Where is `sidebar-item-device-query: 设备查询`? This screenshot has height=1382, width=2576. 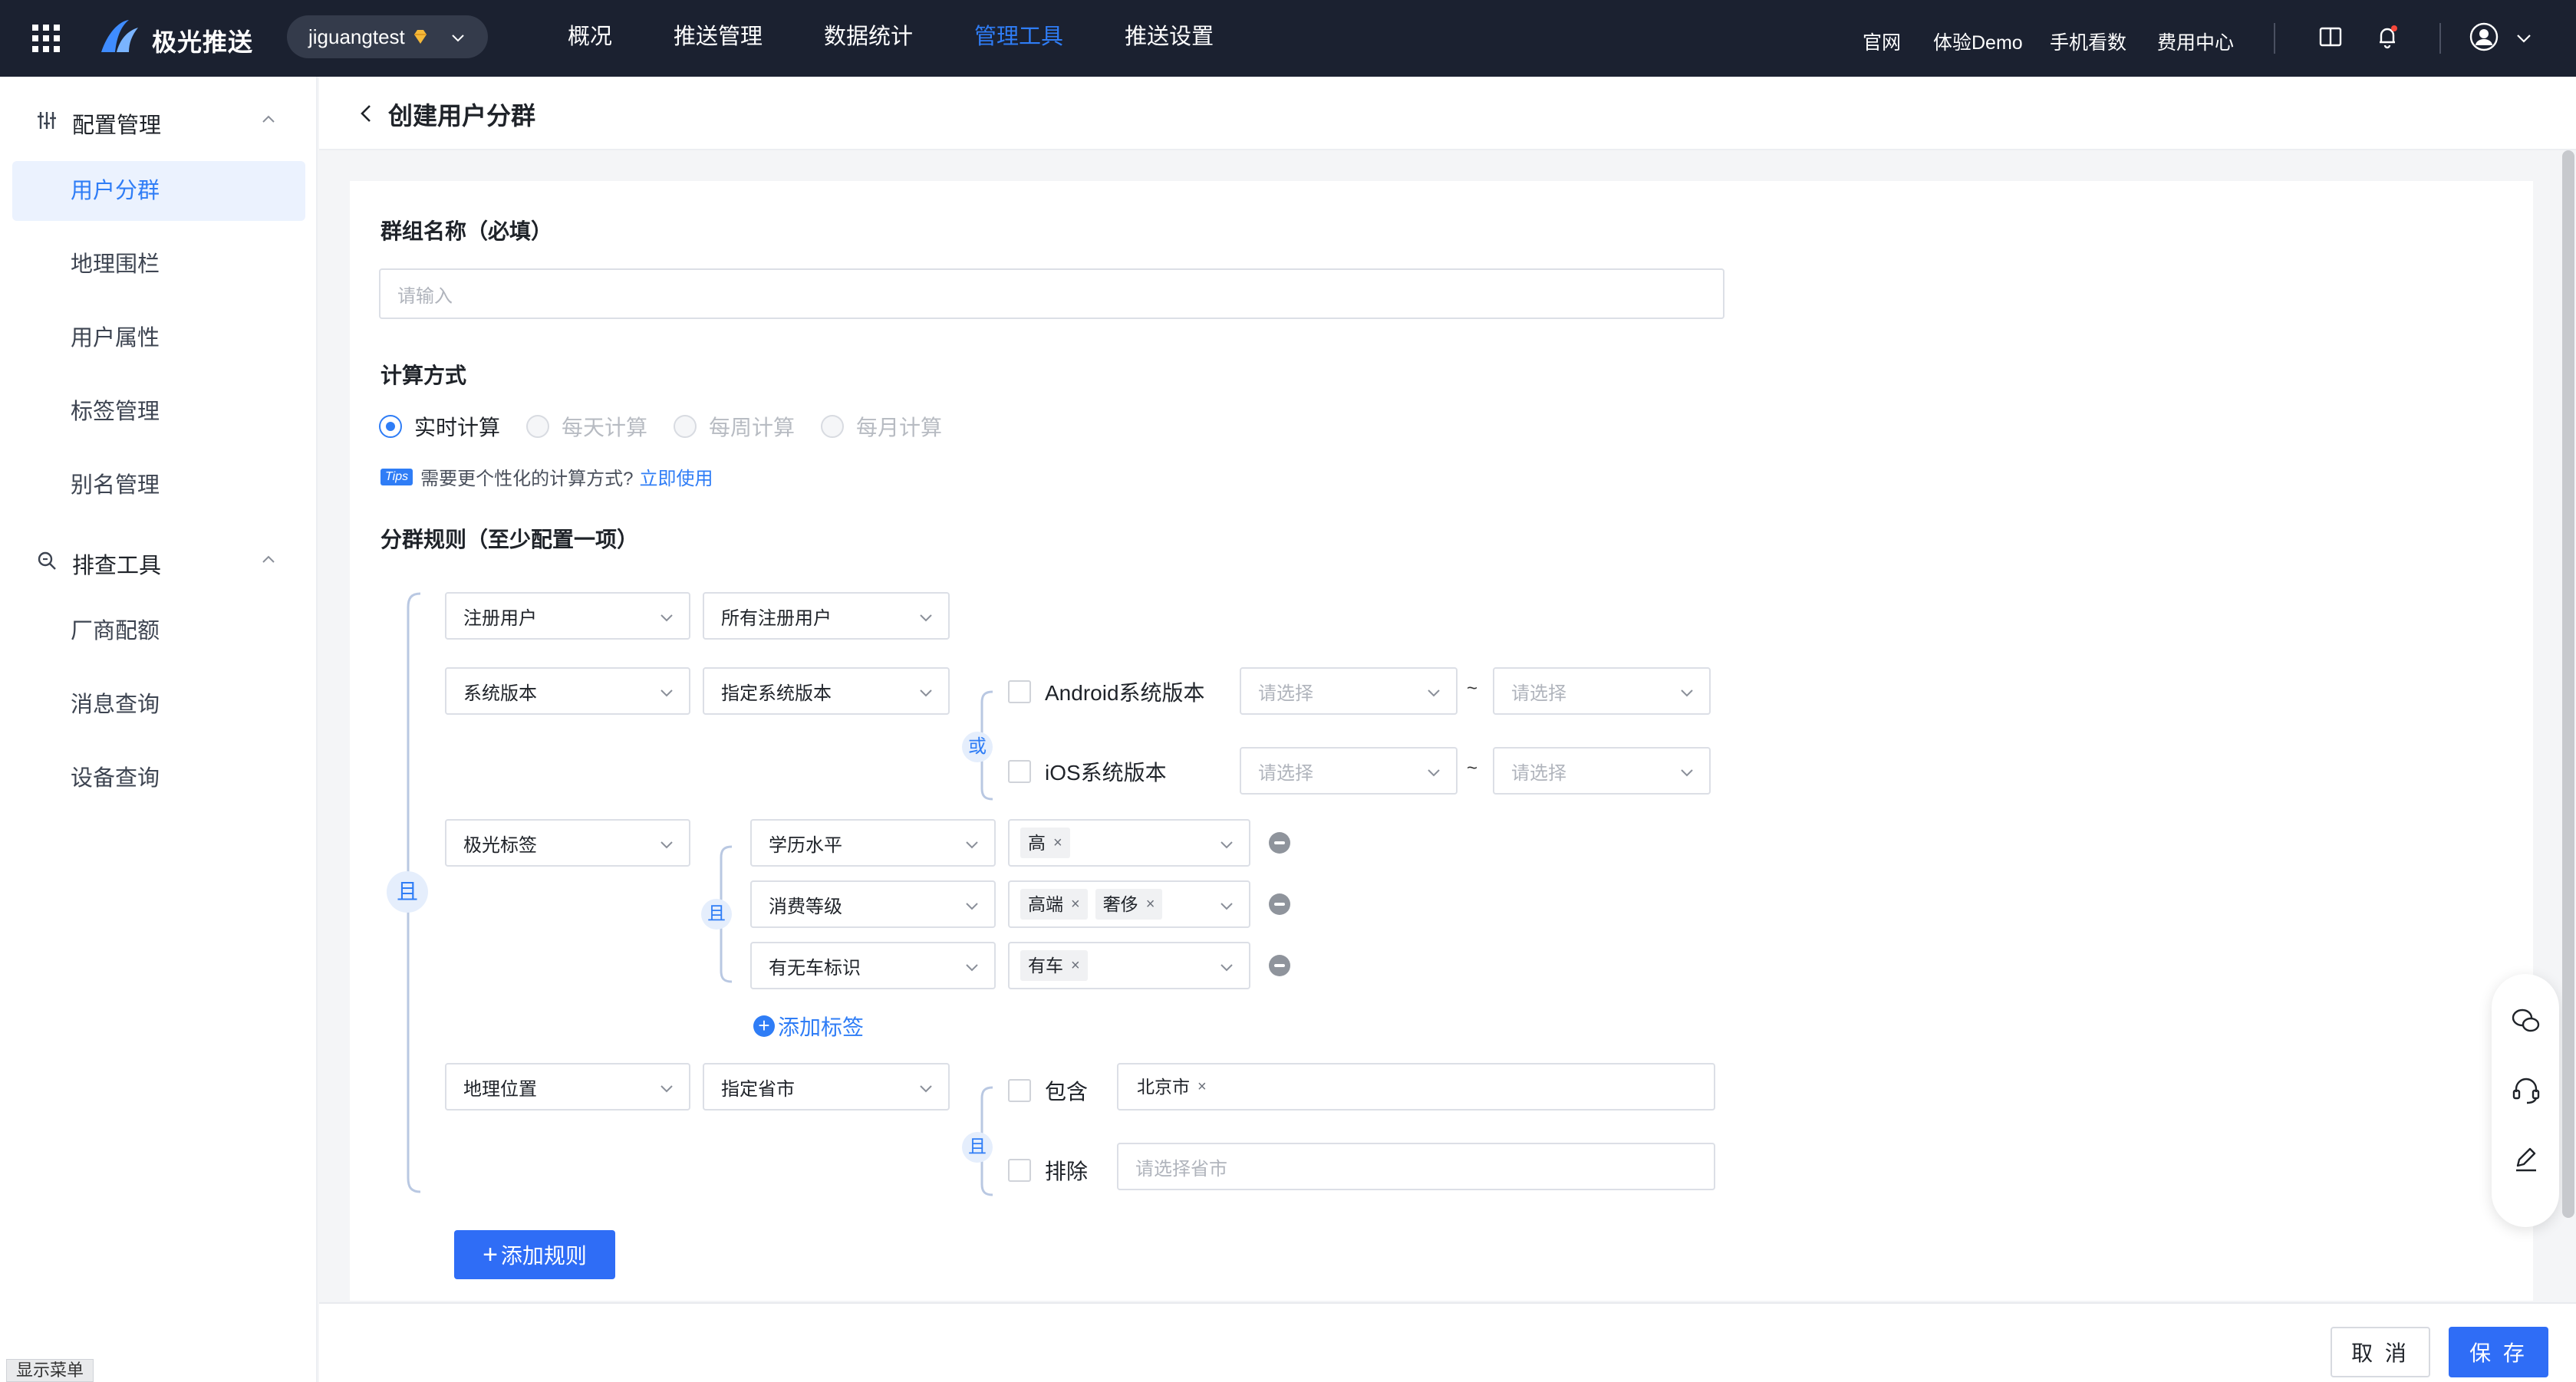 sidebar-item-device-query: 设备查询 is located at coordinates (158, 778).